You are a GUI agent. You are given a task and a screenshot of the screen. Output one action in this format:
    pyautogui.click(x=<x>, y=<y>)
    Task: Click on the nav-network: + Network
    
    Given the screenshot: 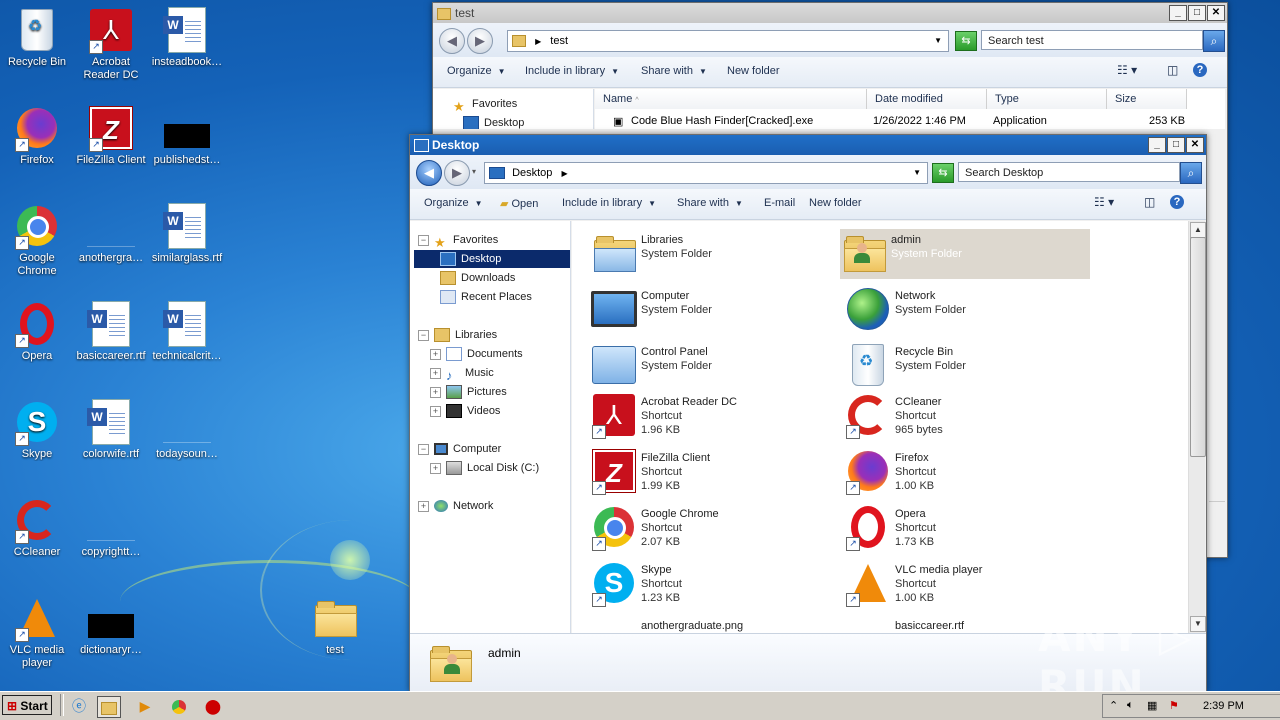 What is the action you would take?
    pyautogui.click(x=455, y=506)
    